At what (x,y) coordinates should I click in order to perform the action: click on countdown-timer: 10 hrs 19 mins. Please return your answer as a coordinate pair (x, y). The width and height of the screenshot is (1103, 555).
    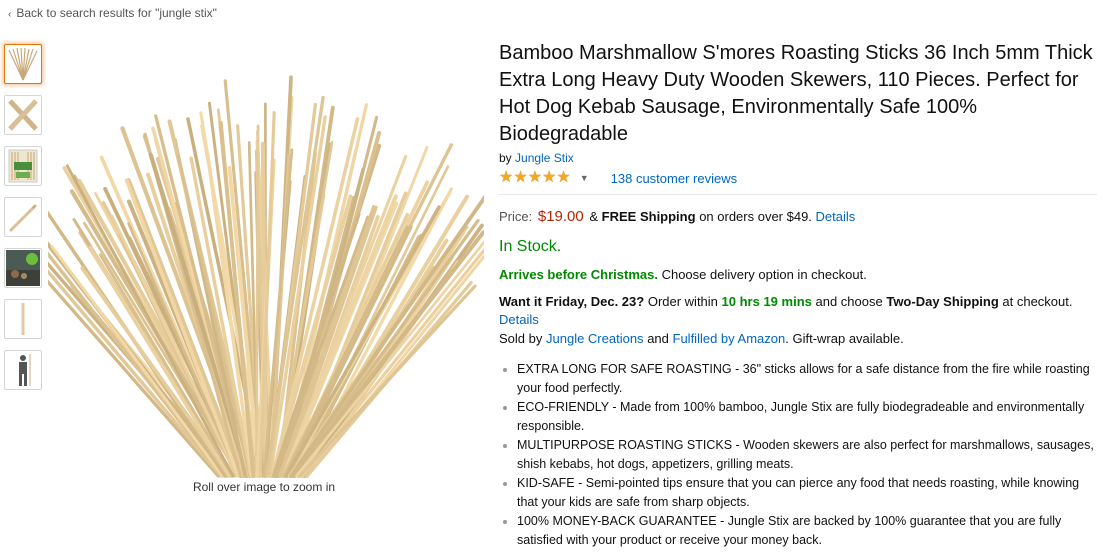
    Looking at the image, I should click on (766, 301).